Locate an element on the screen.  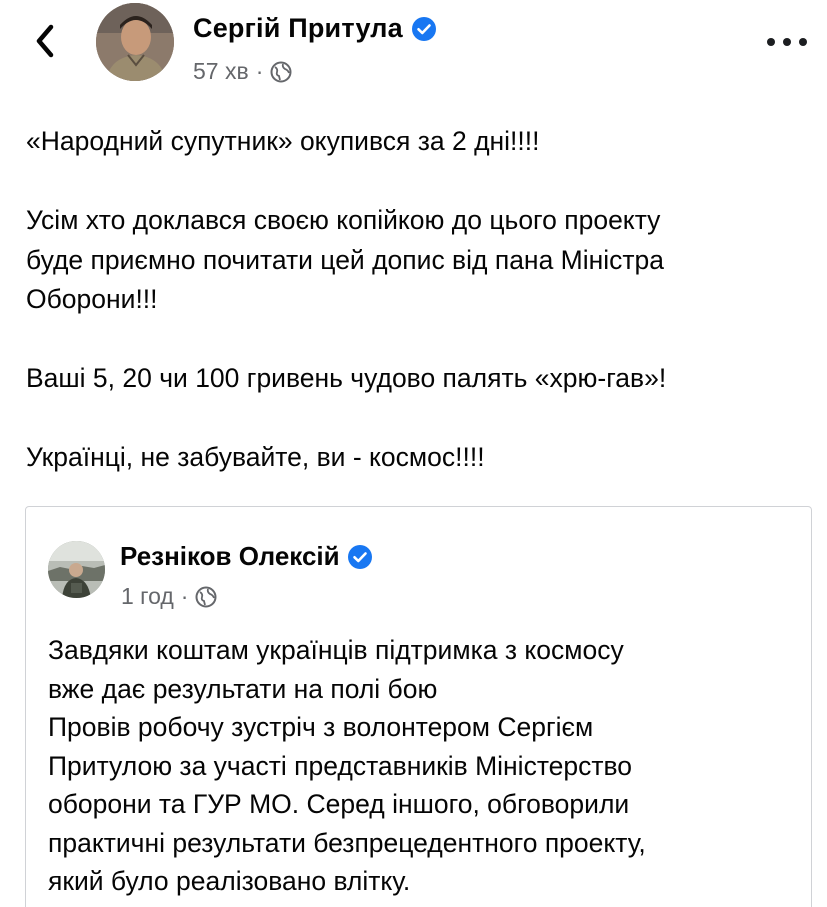
shared-author-name: Резніков Олексій is located at coordinates (230, 556).